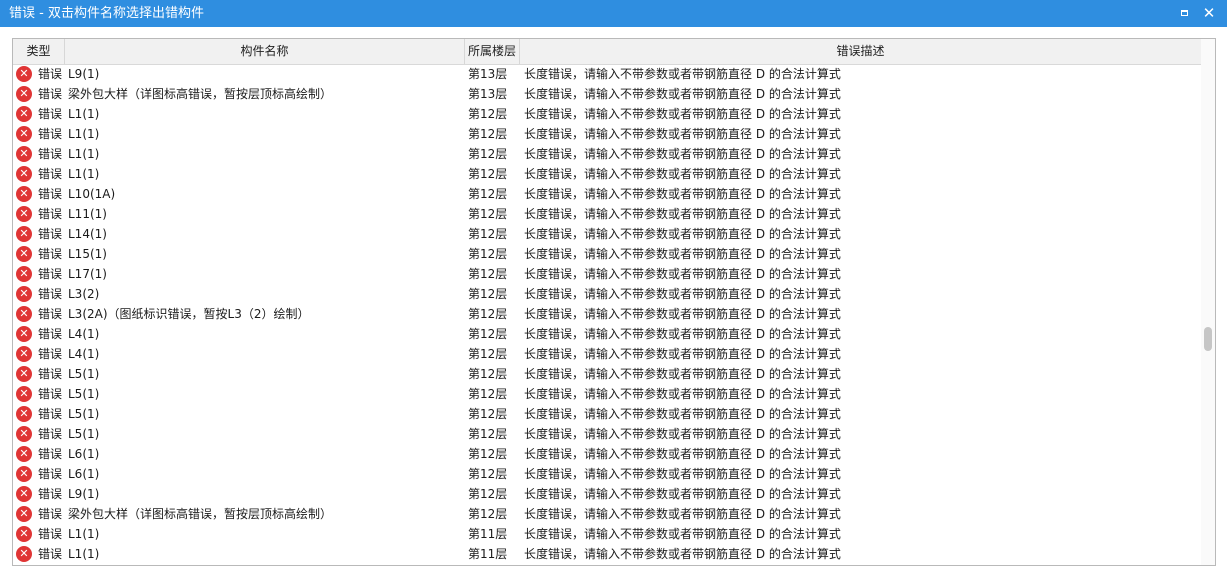  I want to click on item-name: L10(1A), so click(91, 194).